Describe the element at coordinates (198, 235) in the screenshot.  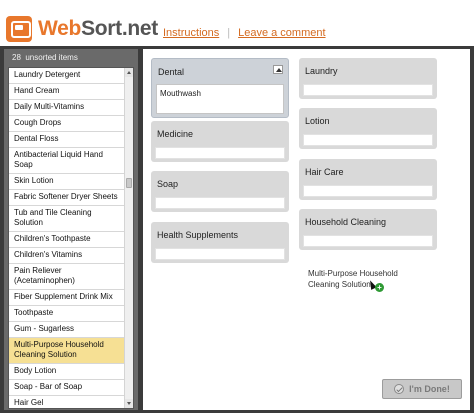
I see `category-title: Health Supplements` at that location.